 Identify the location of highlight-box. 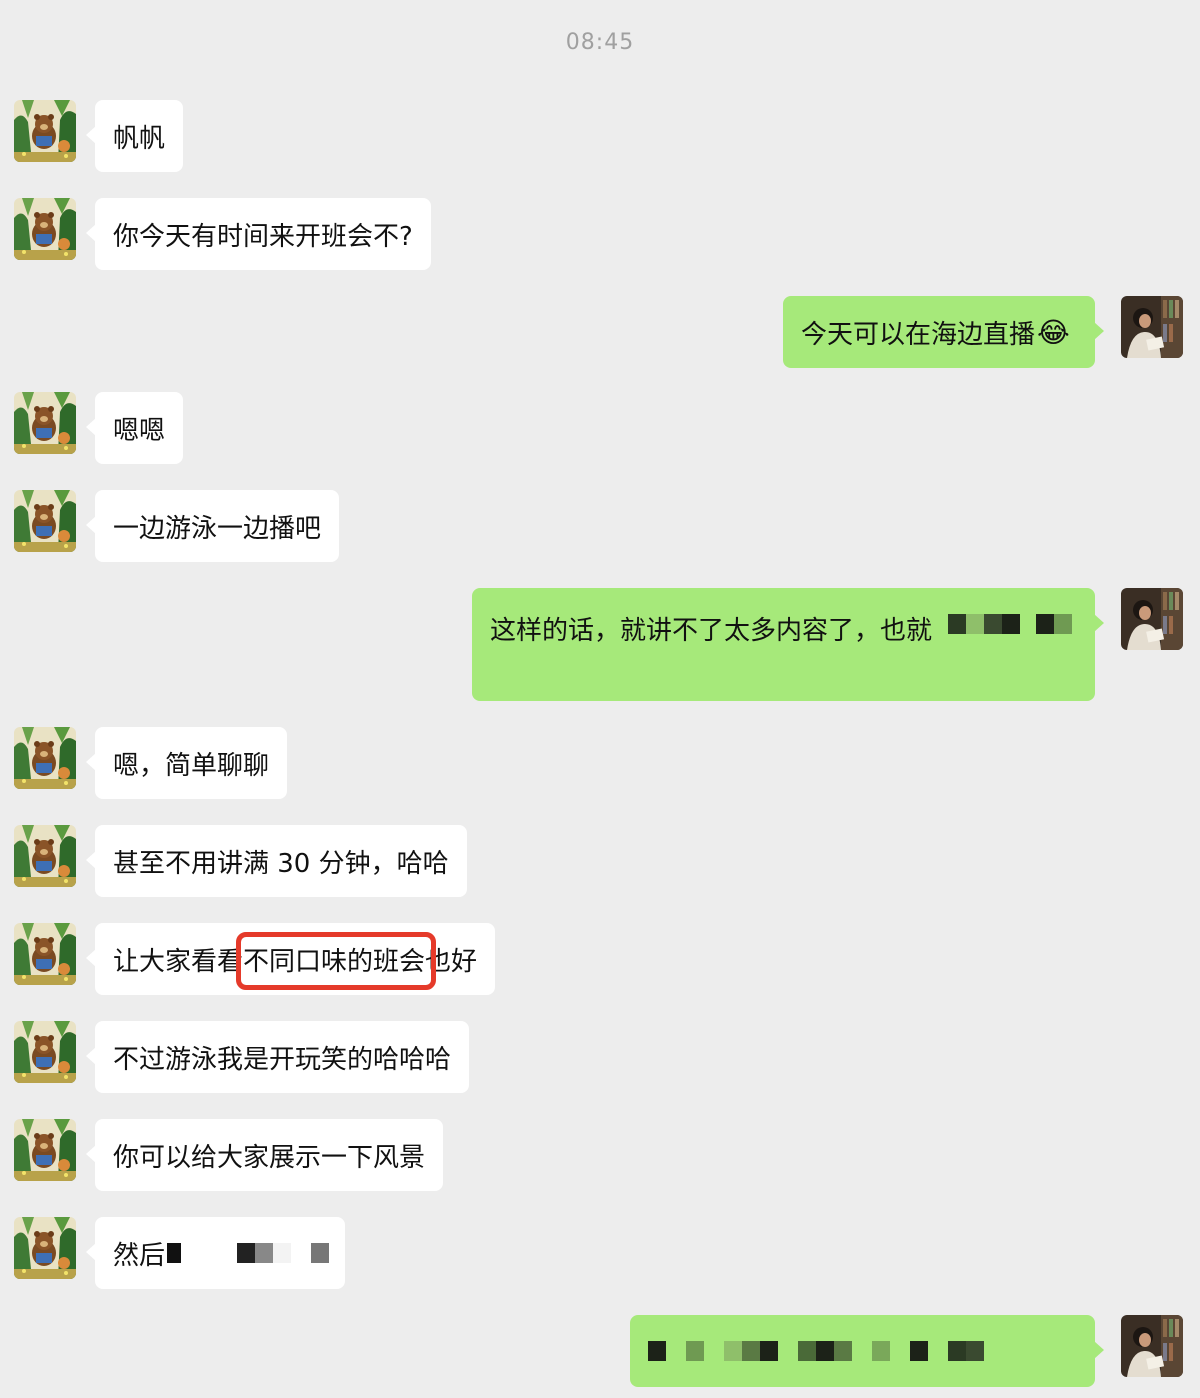
(336, 961).